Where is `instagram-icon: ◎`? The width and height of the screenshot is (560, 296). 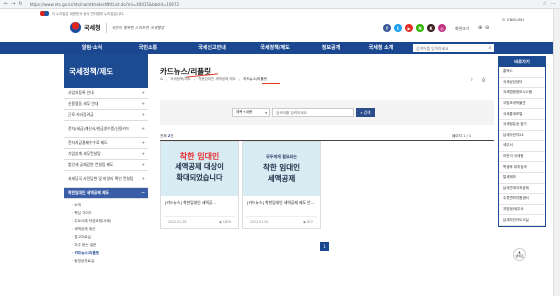 instagram-icon: ◎ is located at coordinates (442, 28).